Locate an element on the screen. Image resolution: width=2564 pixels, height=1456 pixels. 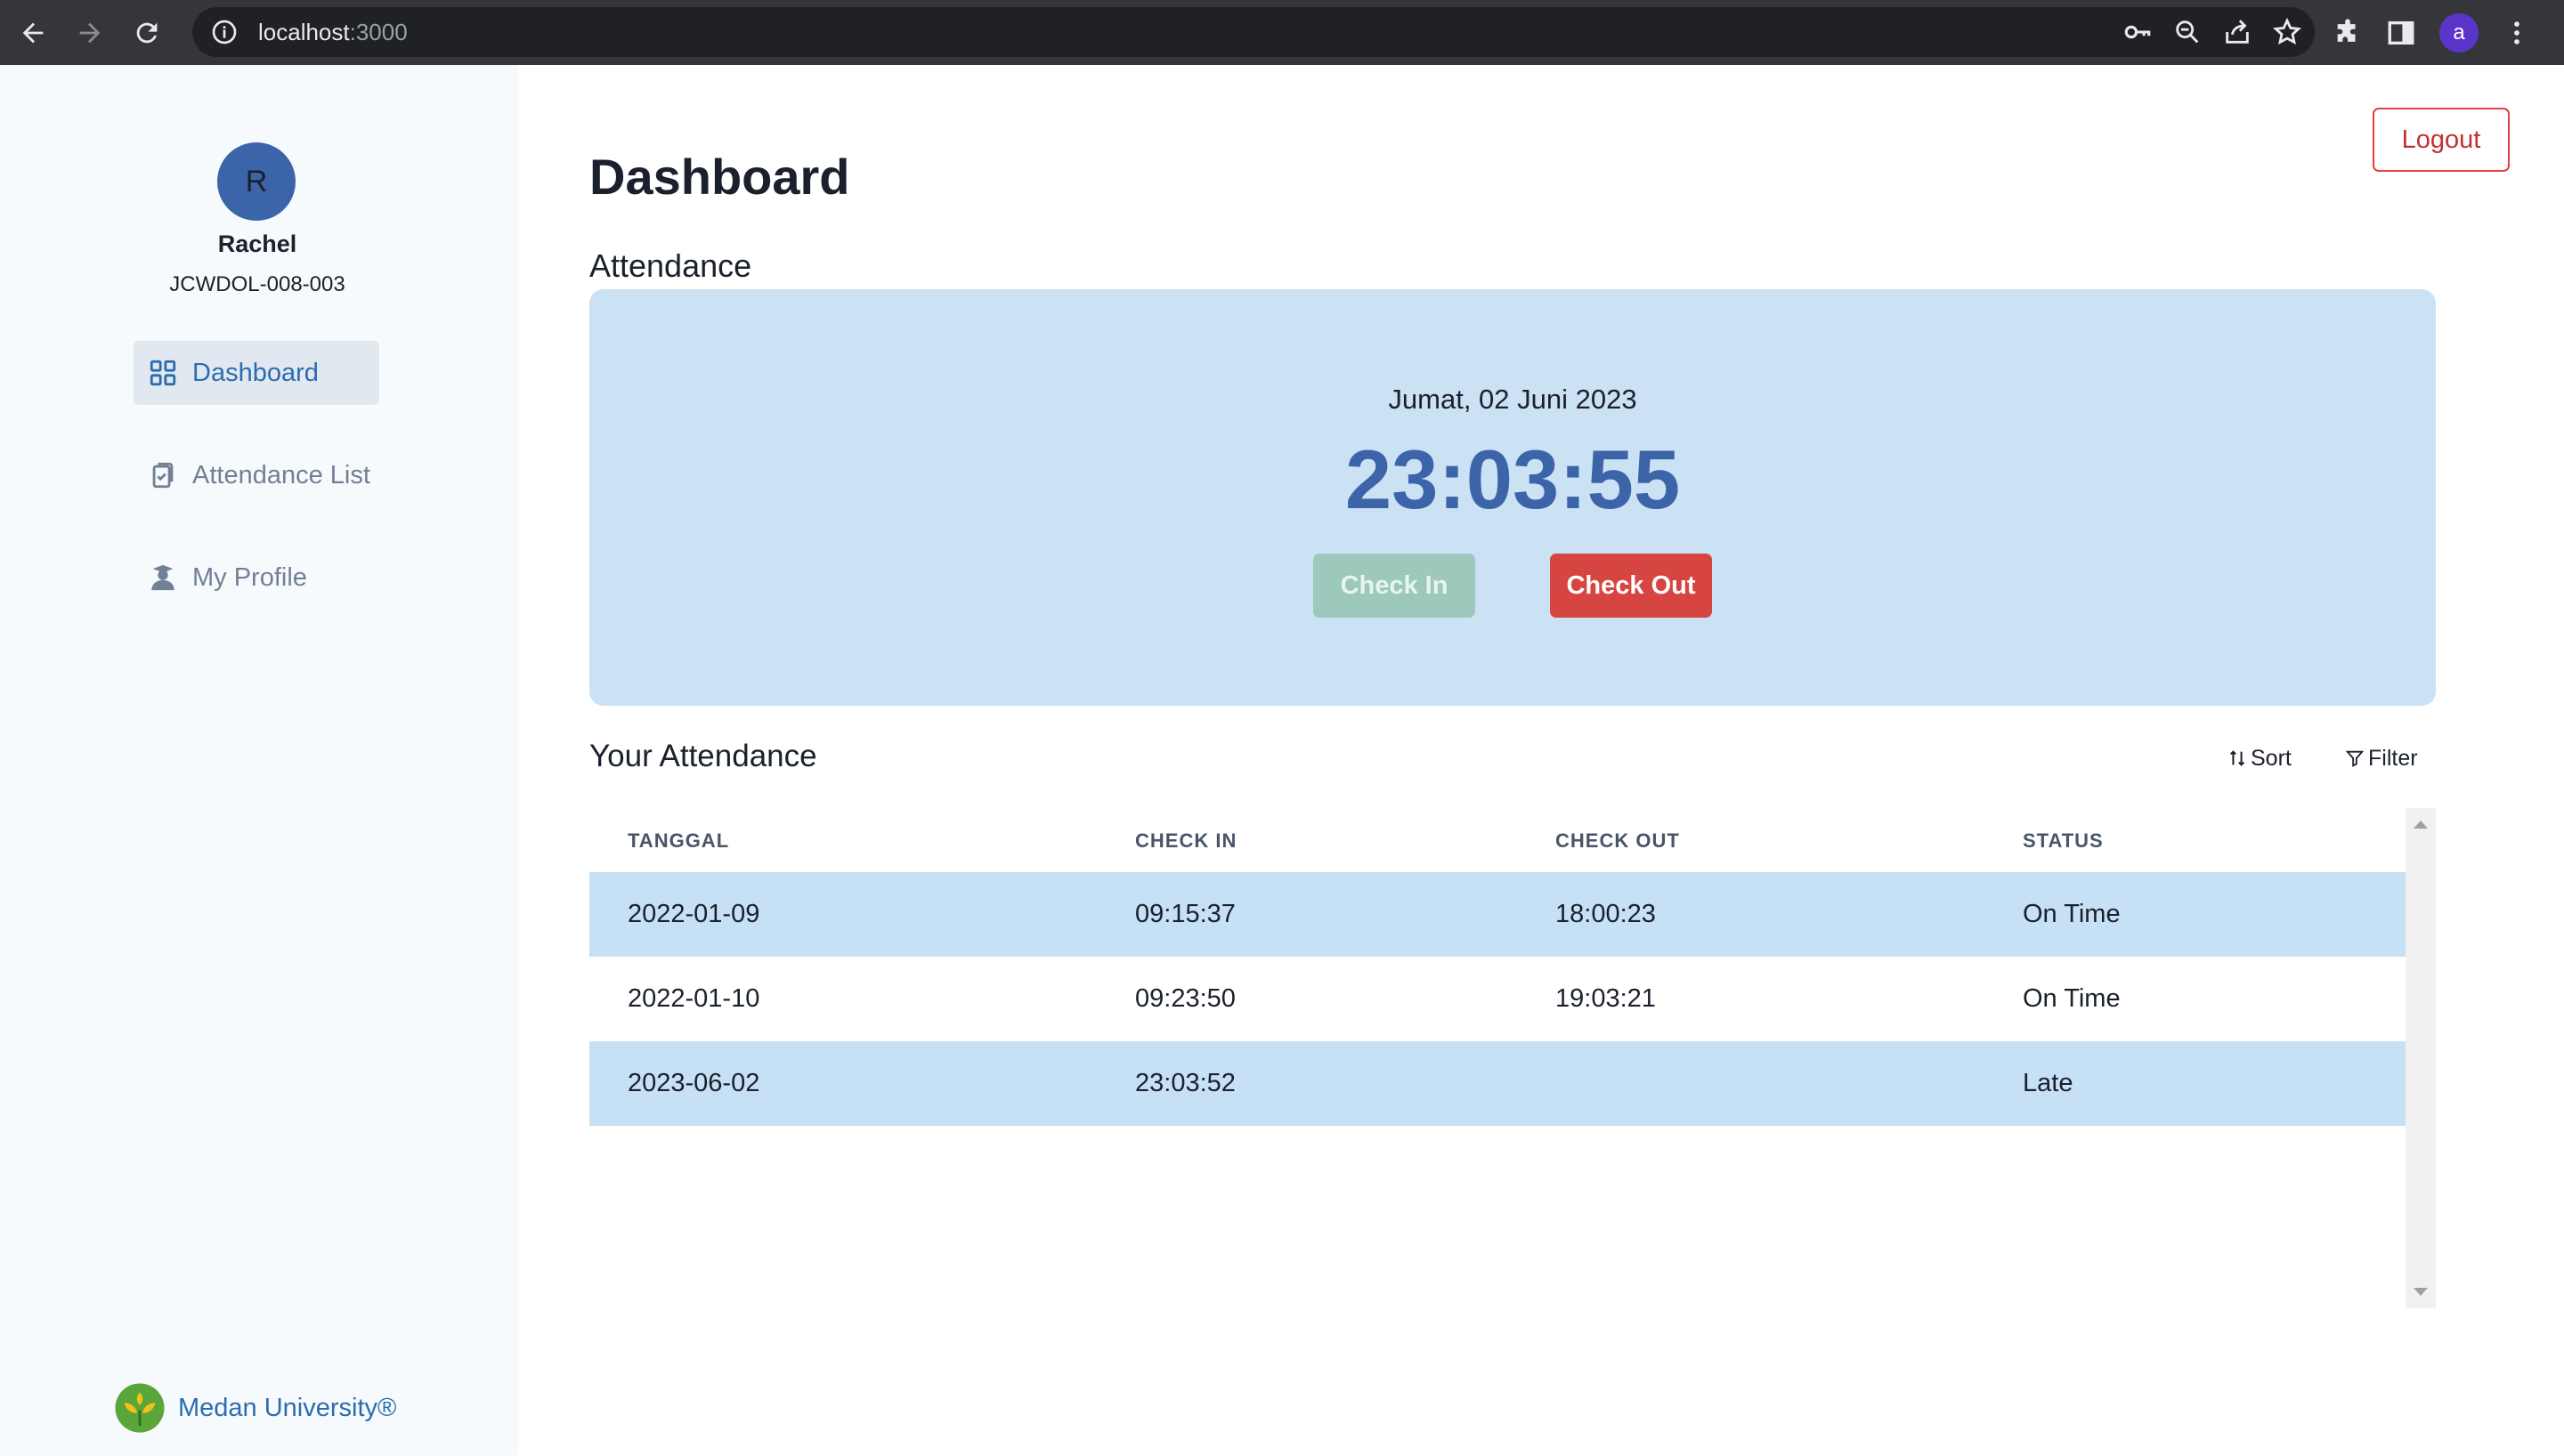
sidebar-item-attendance-list: Attendance List is located at coordinates (256, 475).